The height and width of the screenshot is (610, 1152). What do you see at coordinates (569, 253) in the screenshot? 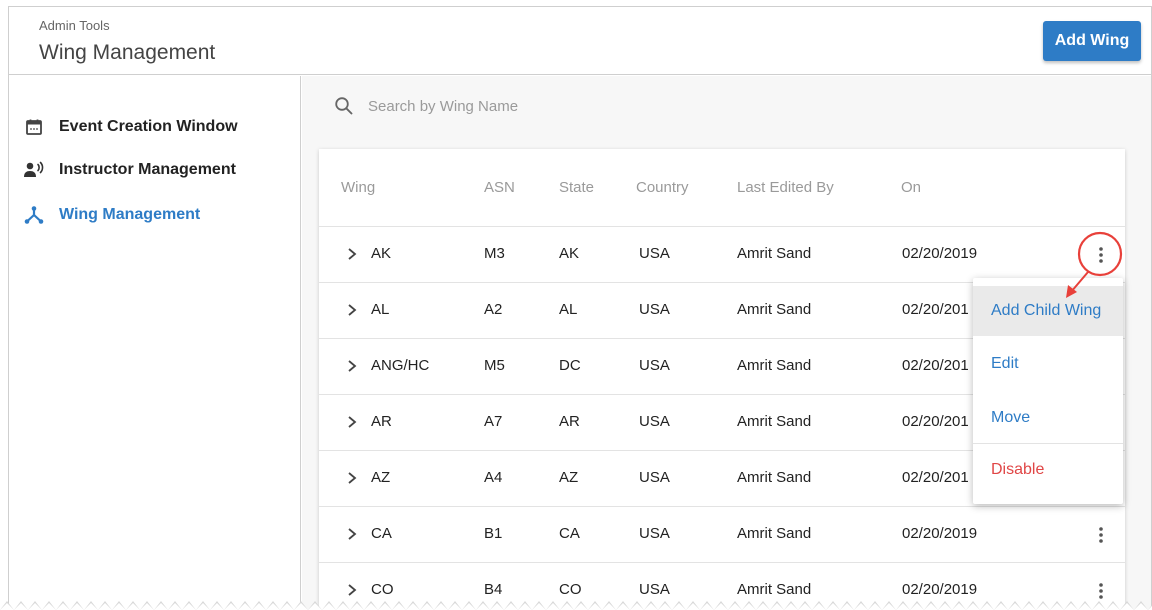
I see `state: AK` at bounding box center [569, 253].